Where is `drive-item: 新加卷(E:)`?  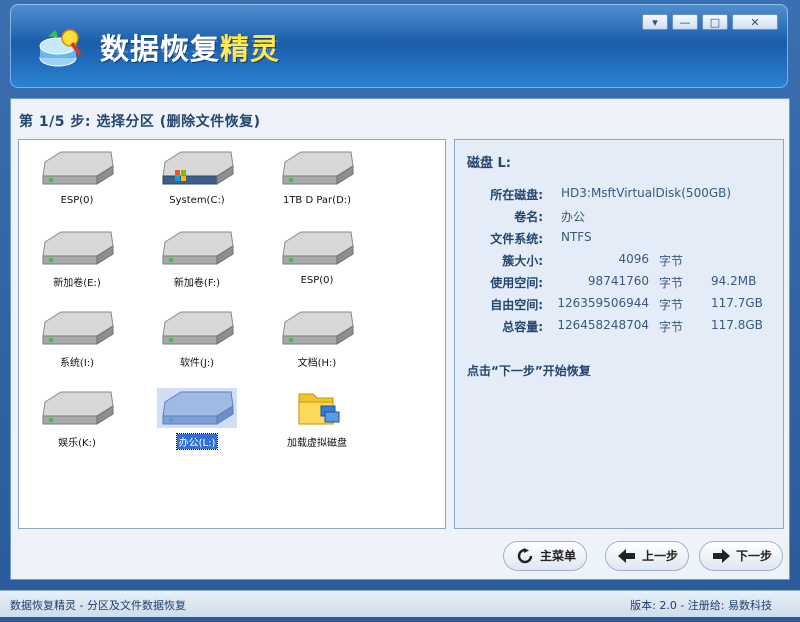
drive-item: 新加卷(E:) is located at coordinates (77, 264).